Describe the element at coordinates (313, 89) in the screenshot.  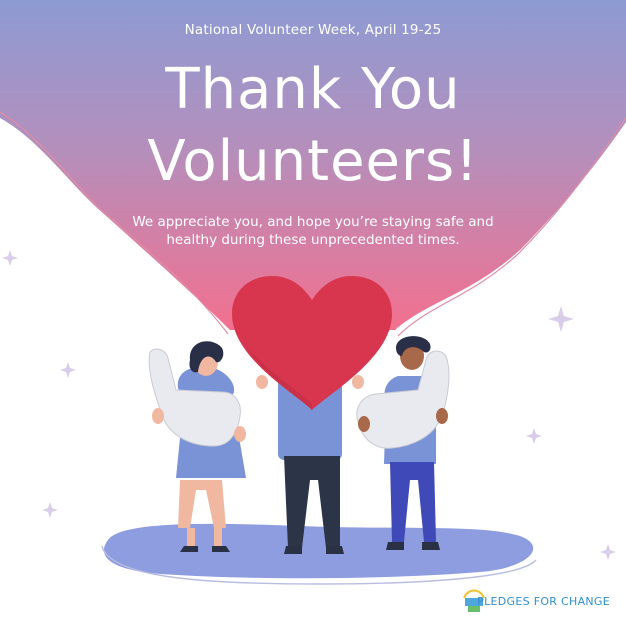
I see `title-line-1: Thank You` at that location.